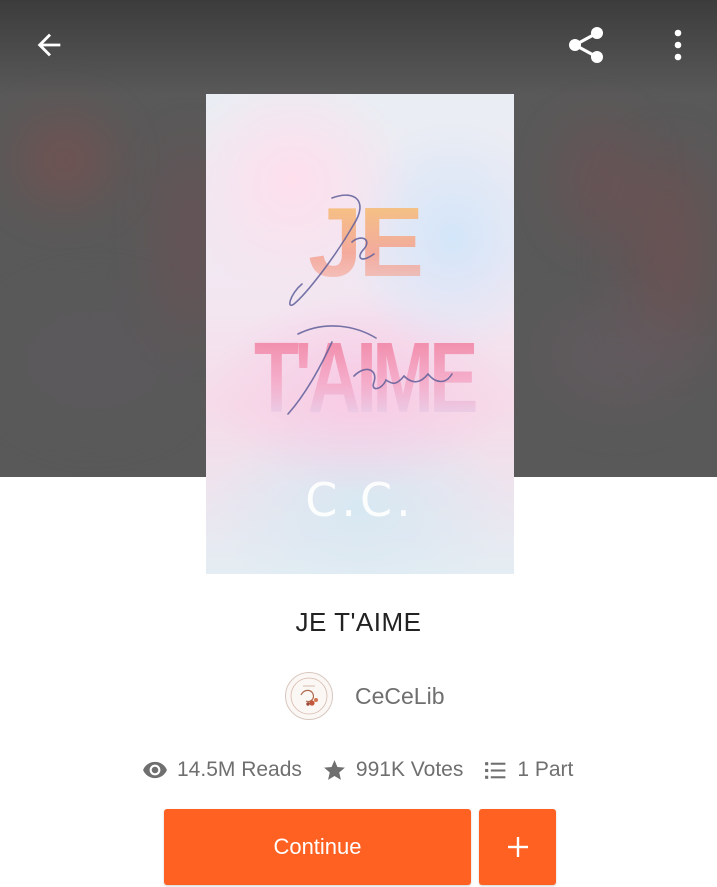 Image resolution: width=717 pixels, height=887 pixels. I want to click on author-name: CeCeLib, so click(400, 696).